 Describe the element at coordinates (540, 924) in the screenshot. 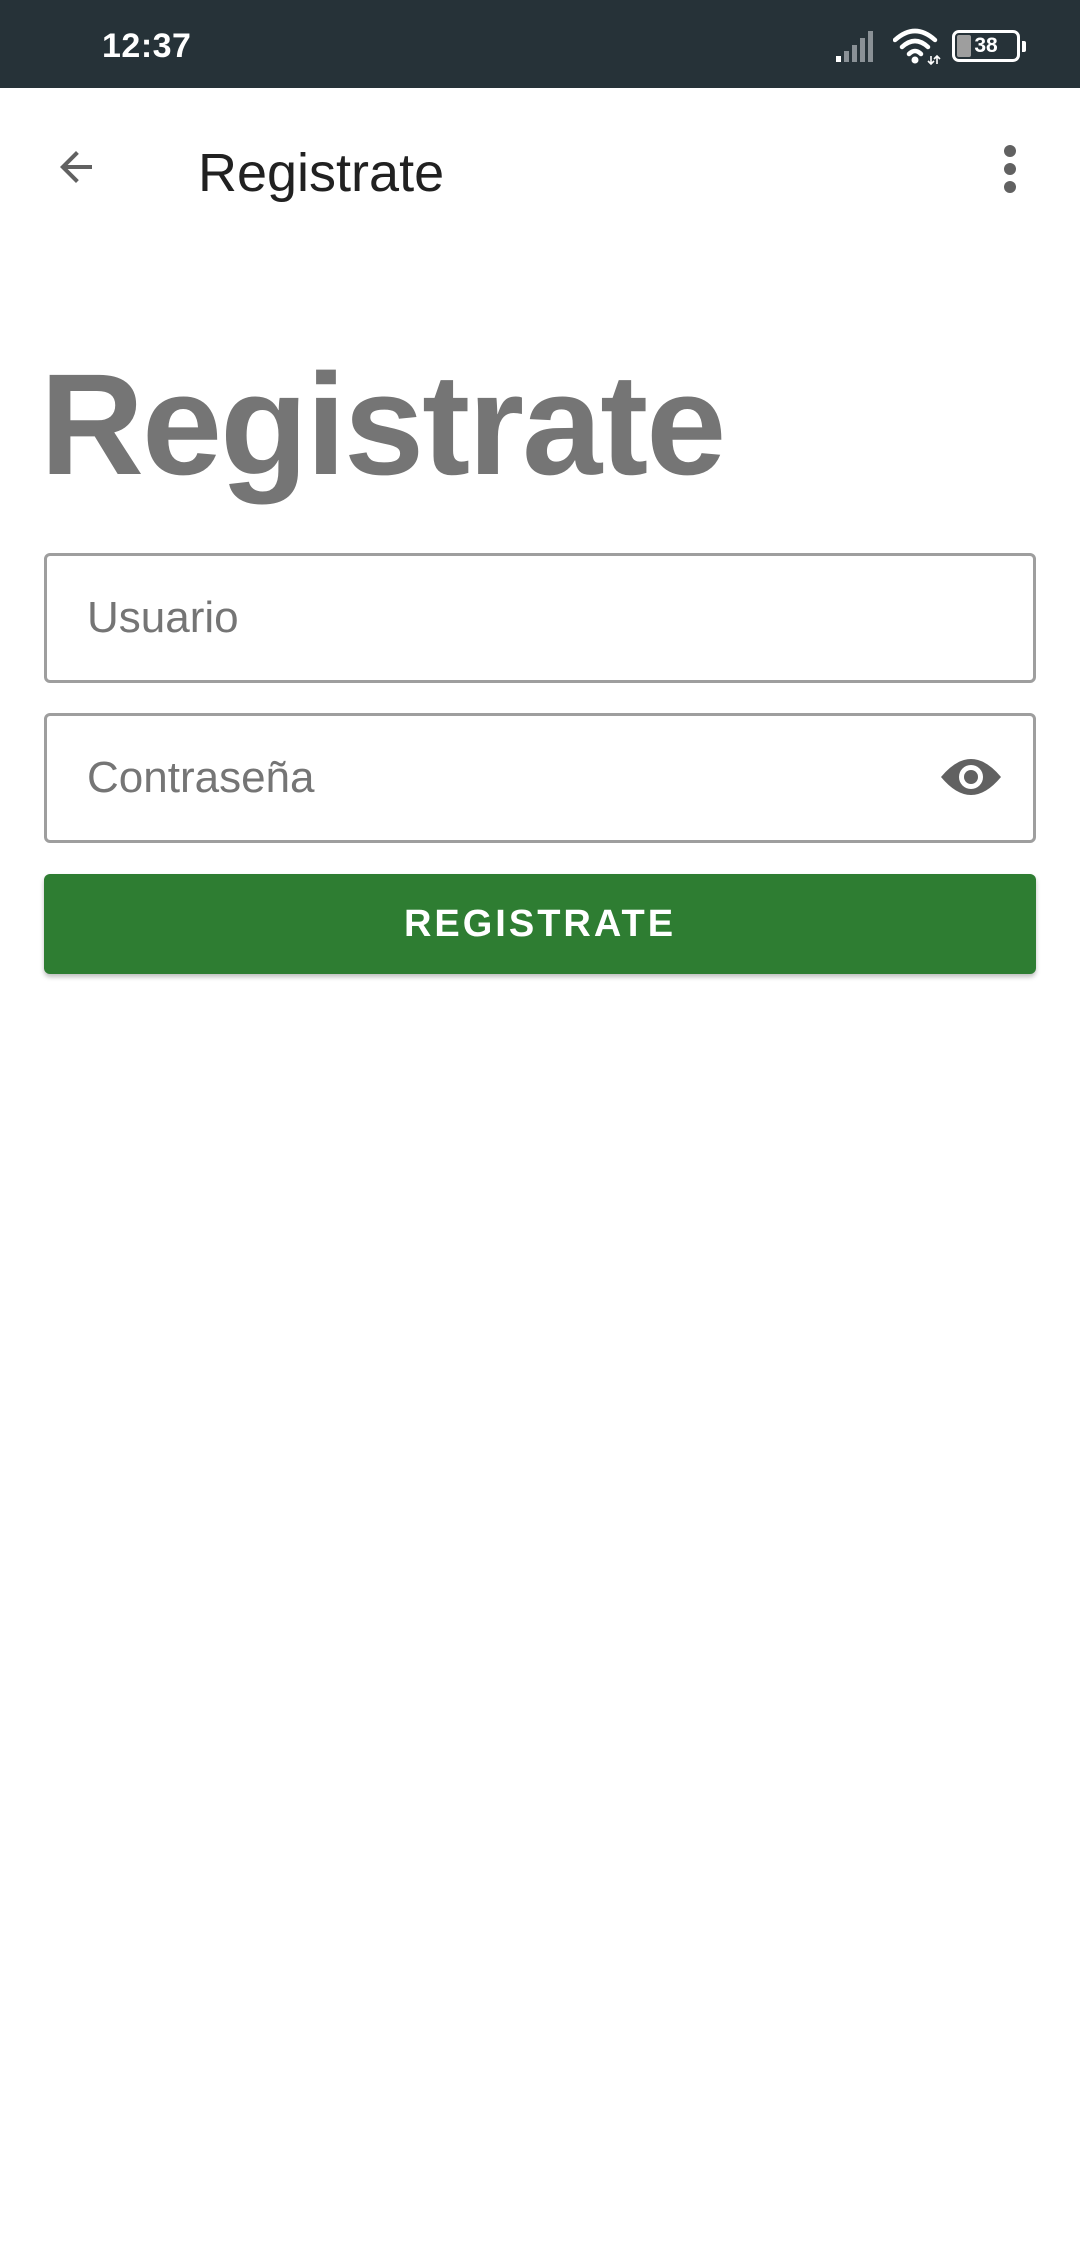

I see `register-button: REGISTRATE` at that location.